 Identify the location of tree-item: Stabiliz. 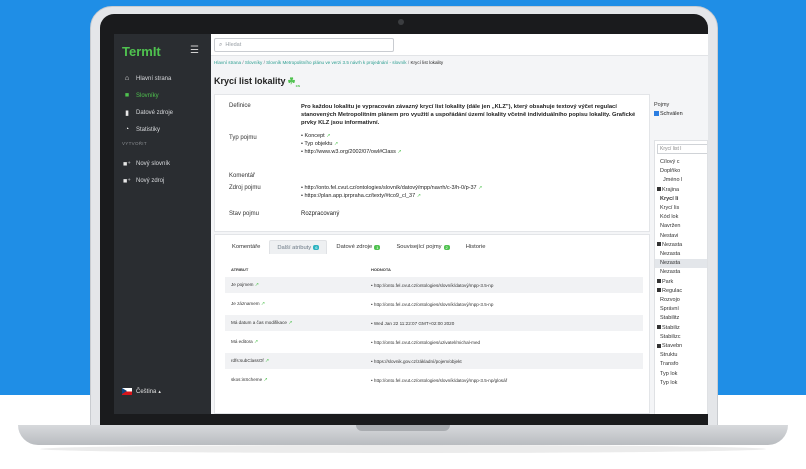
(667, 328).